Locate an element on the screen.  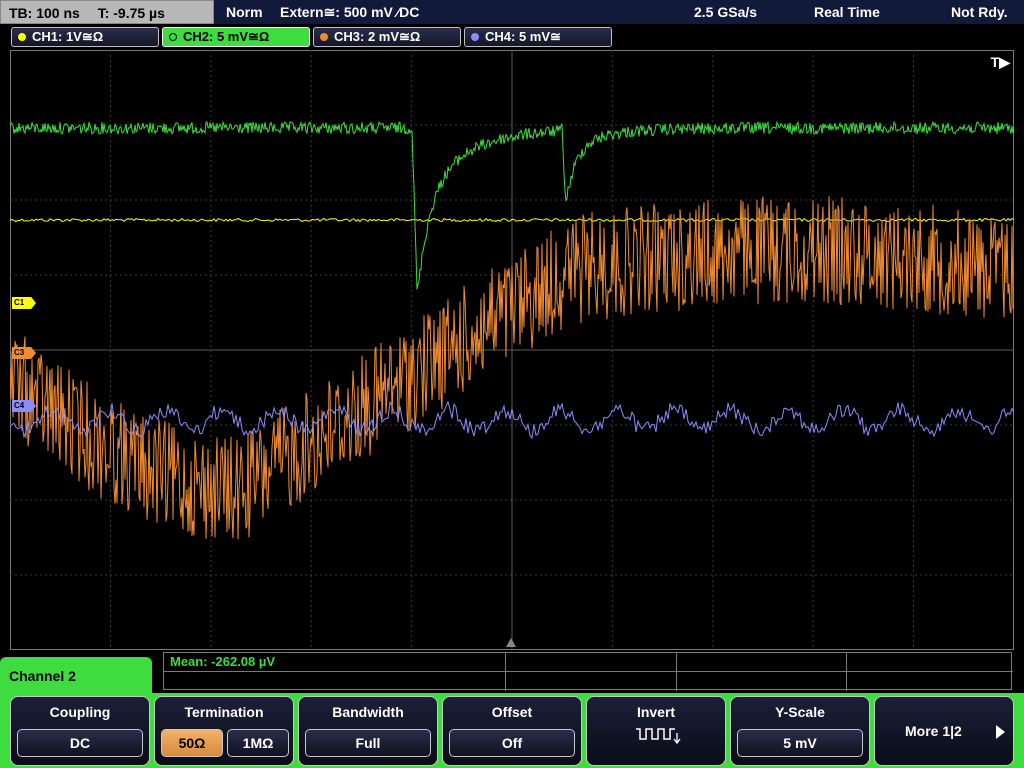
ch2-label: CH2: 5 mV≅Ω is located at coordinates (226, 36).